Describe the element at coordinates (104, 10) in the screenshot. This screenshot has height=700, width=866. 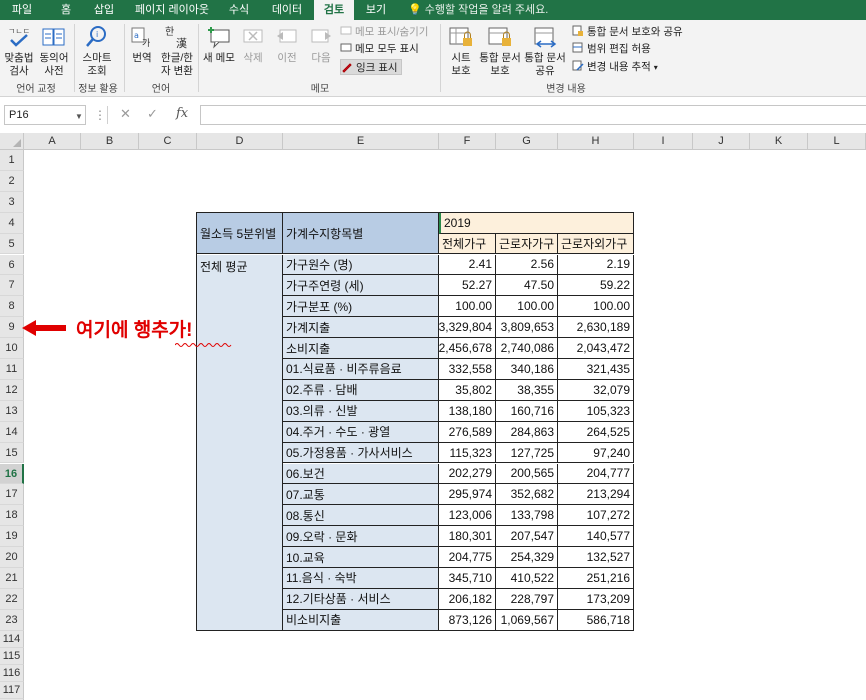
I see `tab-insert: 삽입` at that location.